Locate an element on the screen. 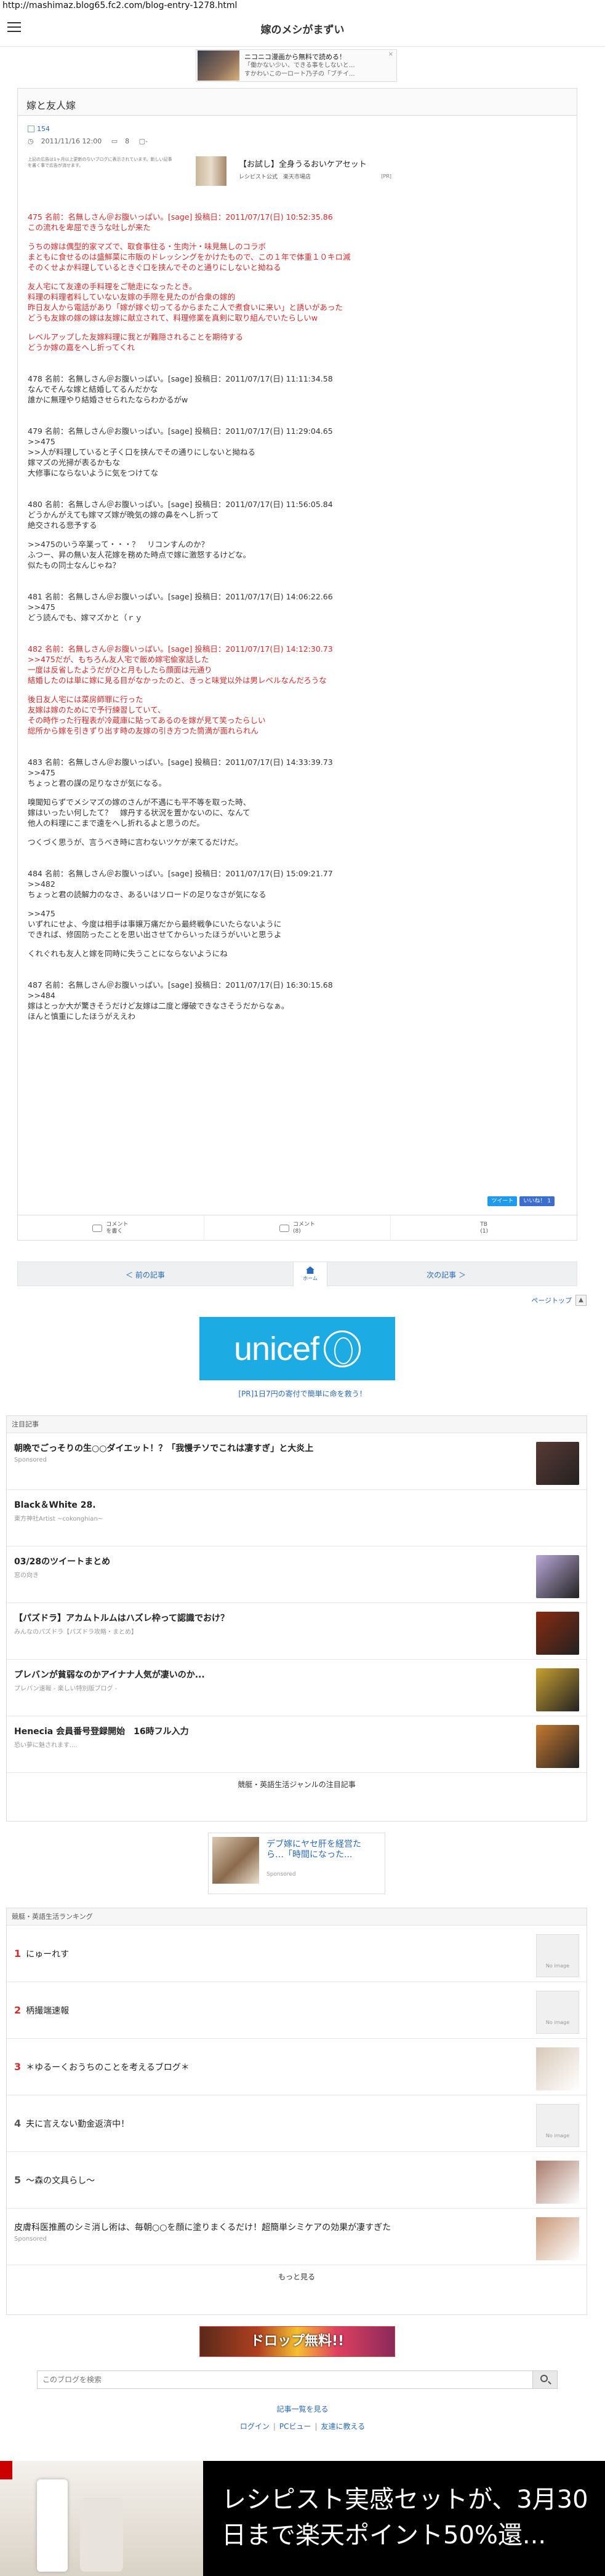 The width and height of the screenshot is (605, 2576). ranking-title: ～森の文具らし～ is located at coordinates (60, 2181).